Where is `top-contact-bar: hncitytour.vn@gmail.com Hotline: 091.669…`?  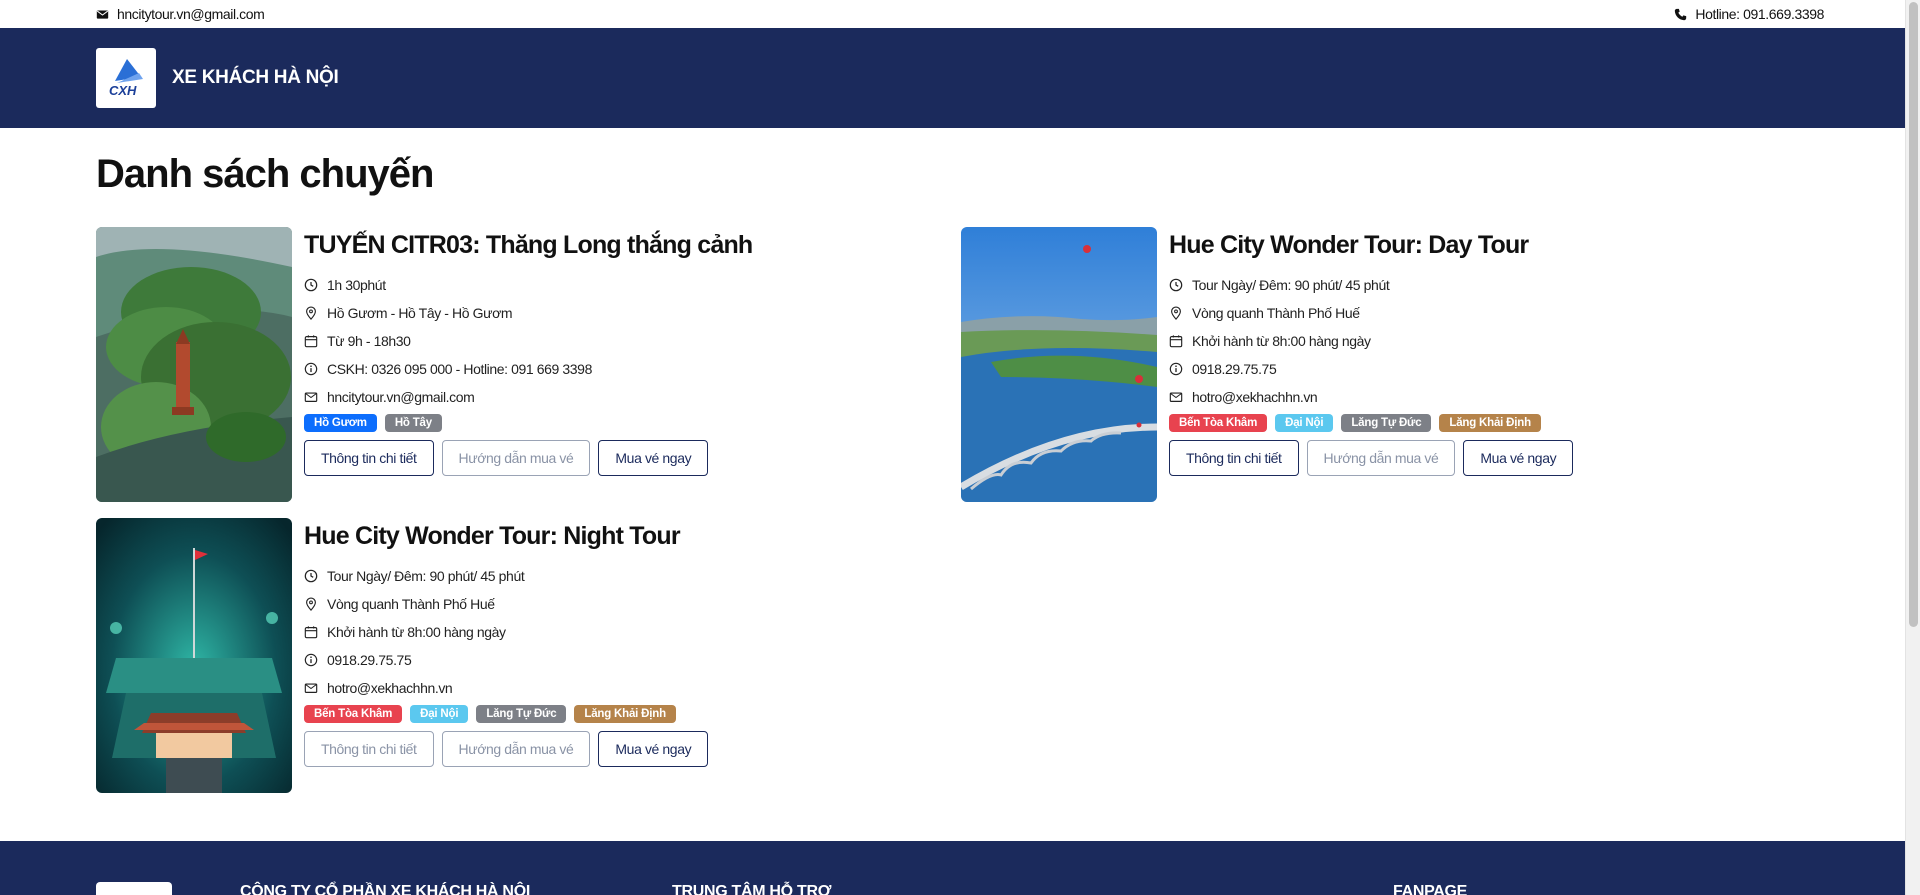 top-contact-bar: hncitytour.vn@gmail.com Hotline: 091.669… is located at coordinates (960, 14).